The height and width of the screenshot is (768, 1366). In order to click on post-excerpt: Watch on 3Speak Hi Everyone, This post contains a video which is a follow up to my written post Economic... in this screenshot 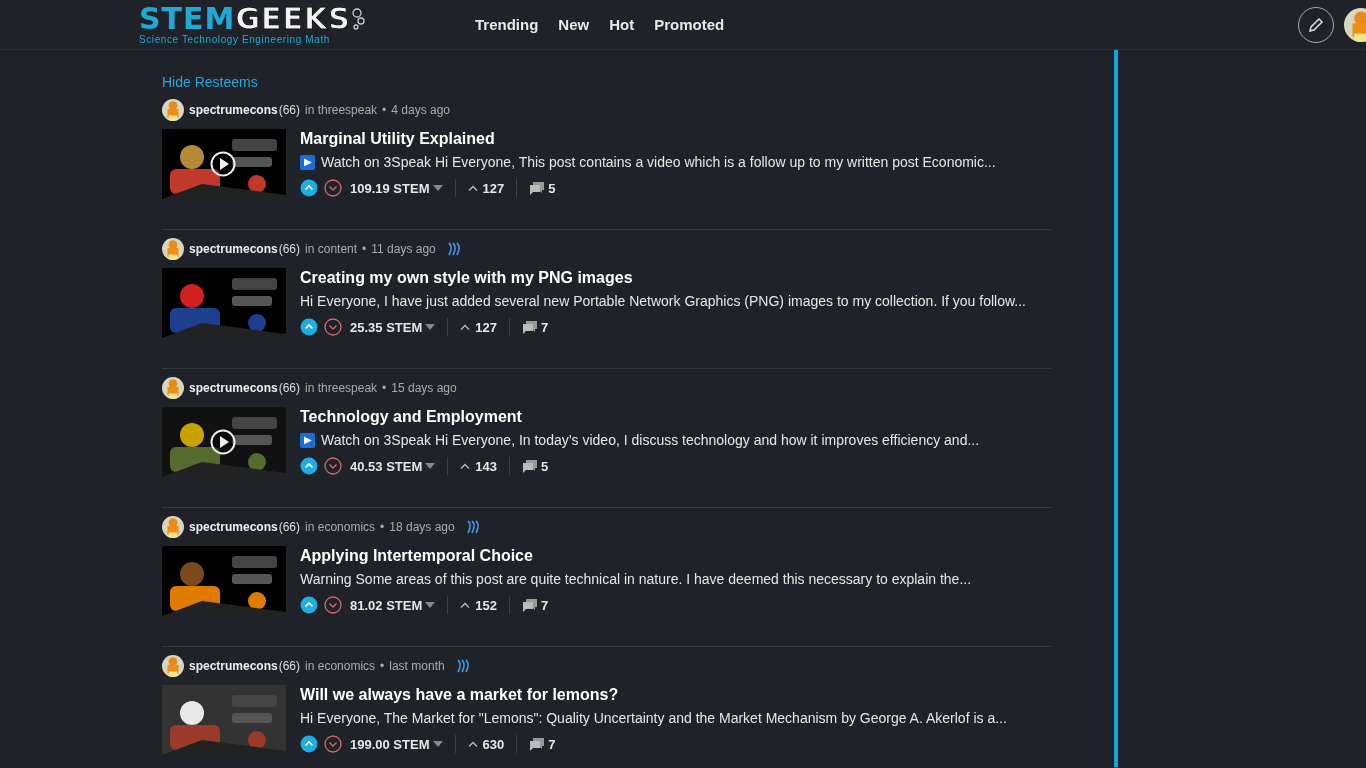, I will do `click(658, 162)`.